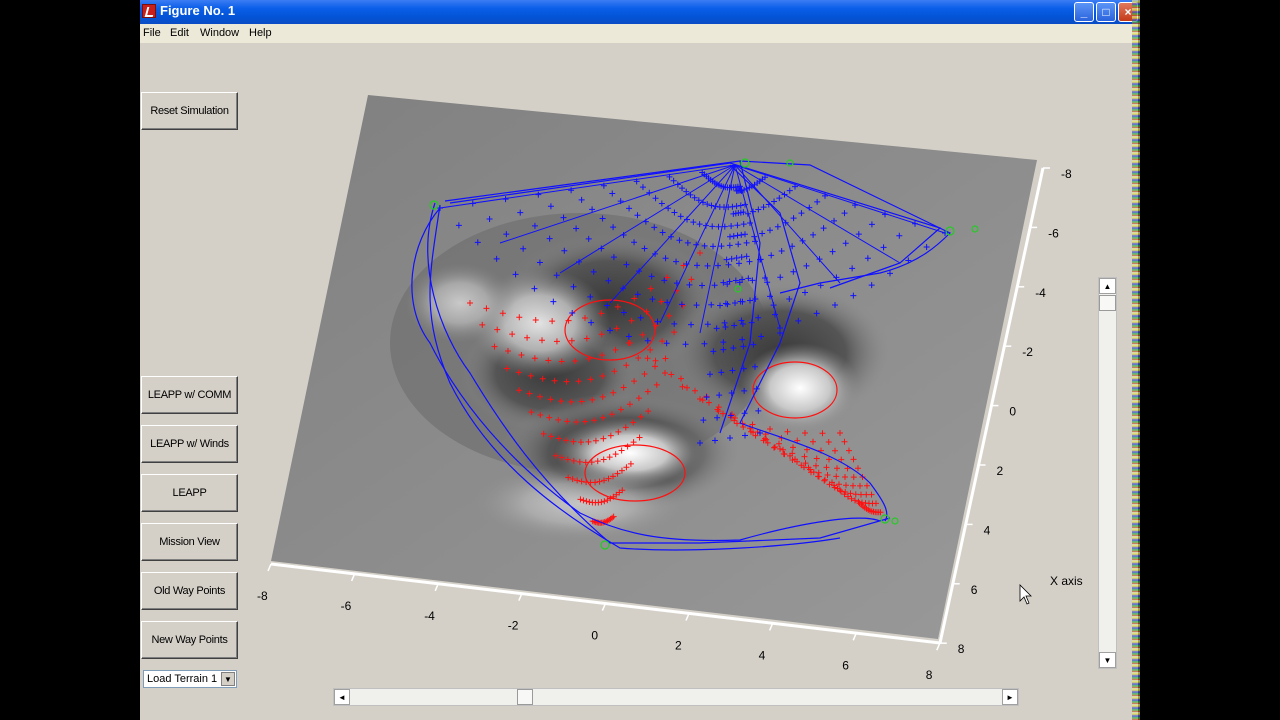 The width and height of the screenshot is (1280, 720). I want to click on leapp-button: LEAPP, so click(189, 493).